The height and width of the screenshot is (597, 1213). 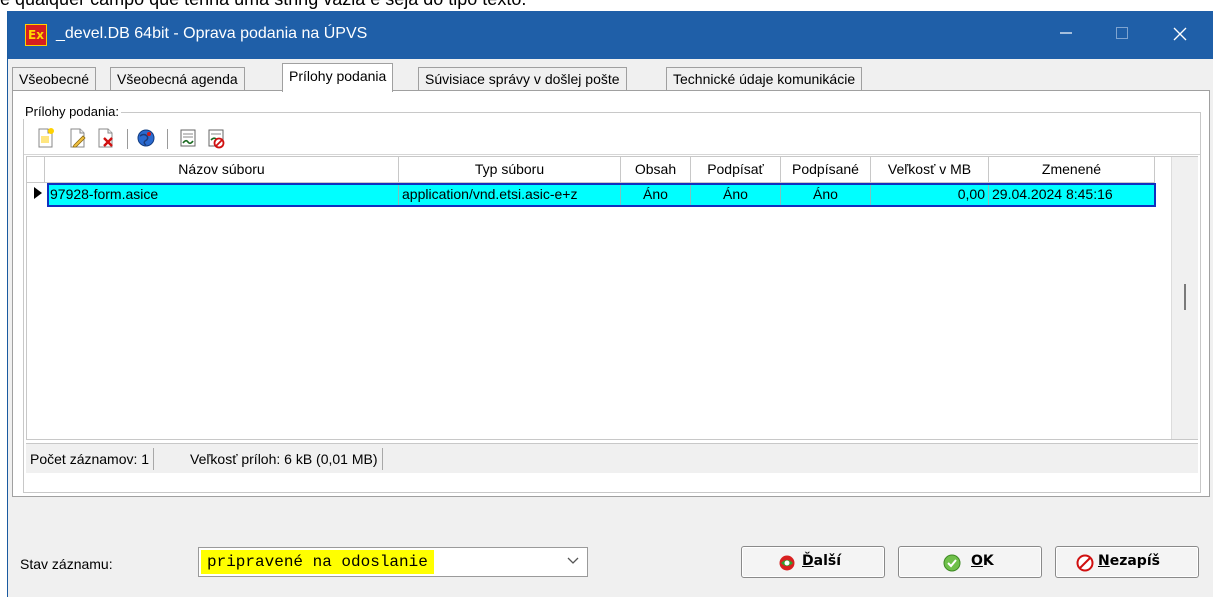 I want to click on attachments-group-label: Prílohy podania:, so click(x=72, y=111).